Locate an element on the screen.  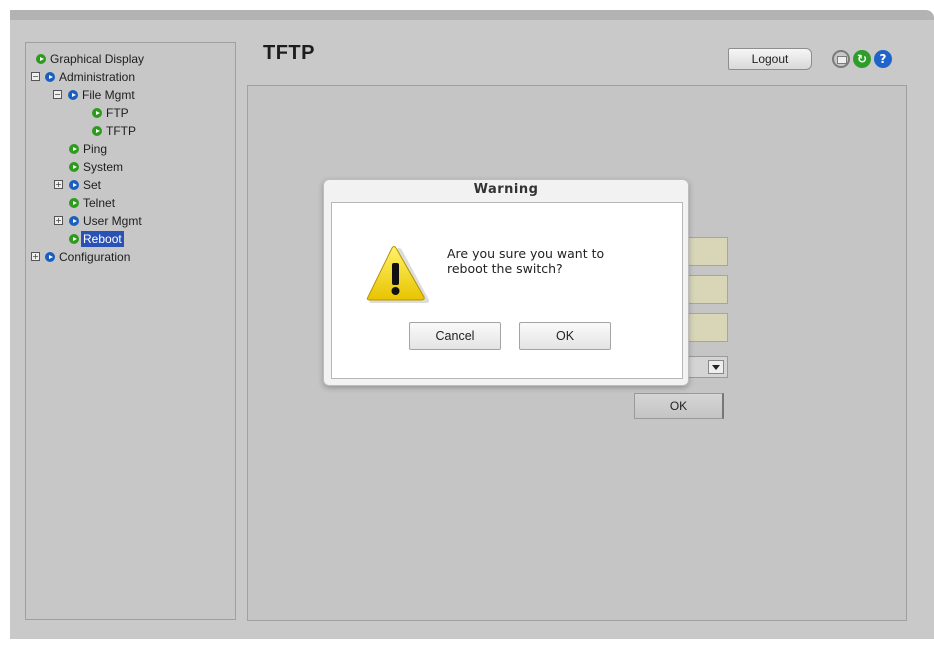
tree-item-tftp: TFTP is located at coordinates (130, 131).